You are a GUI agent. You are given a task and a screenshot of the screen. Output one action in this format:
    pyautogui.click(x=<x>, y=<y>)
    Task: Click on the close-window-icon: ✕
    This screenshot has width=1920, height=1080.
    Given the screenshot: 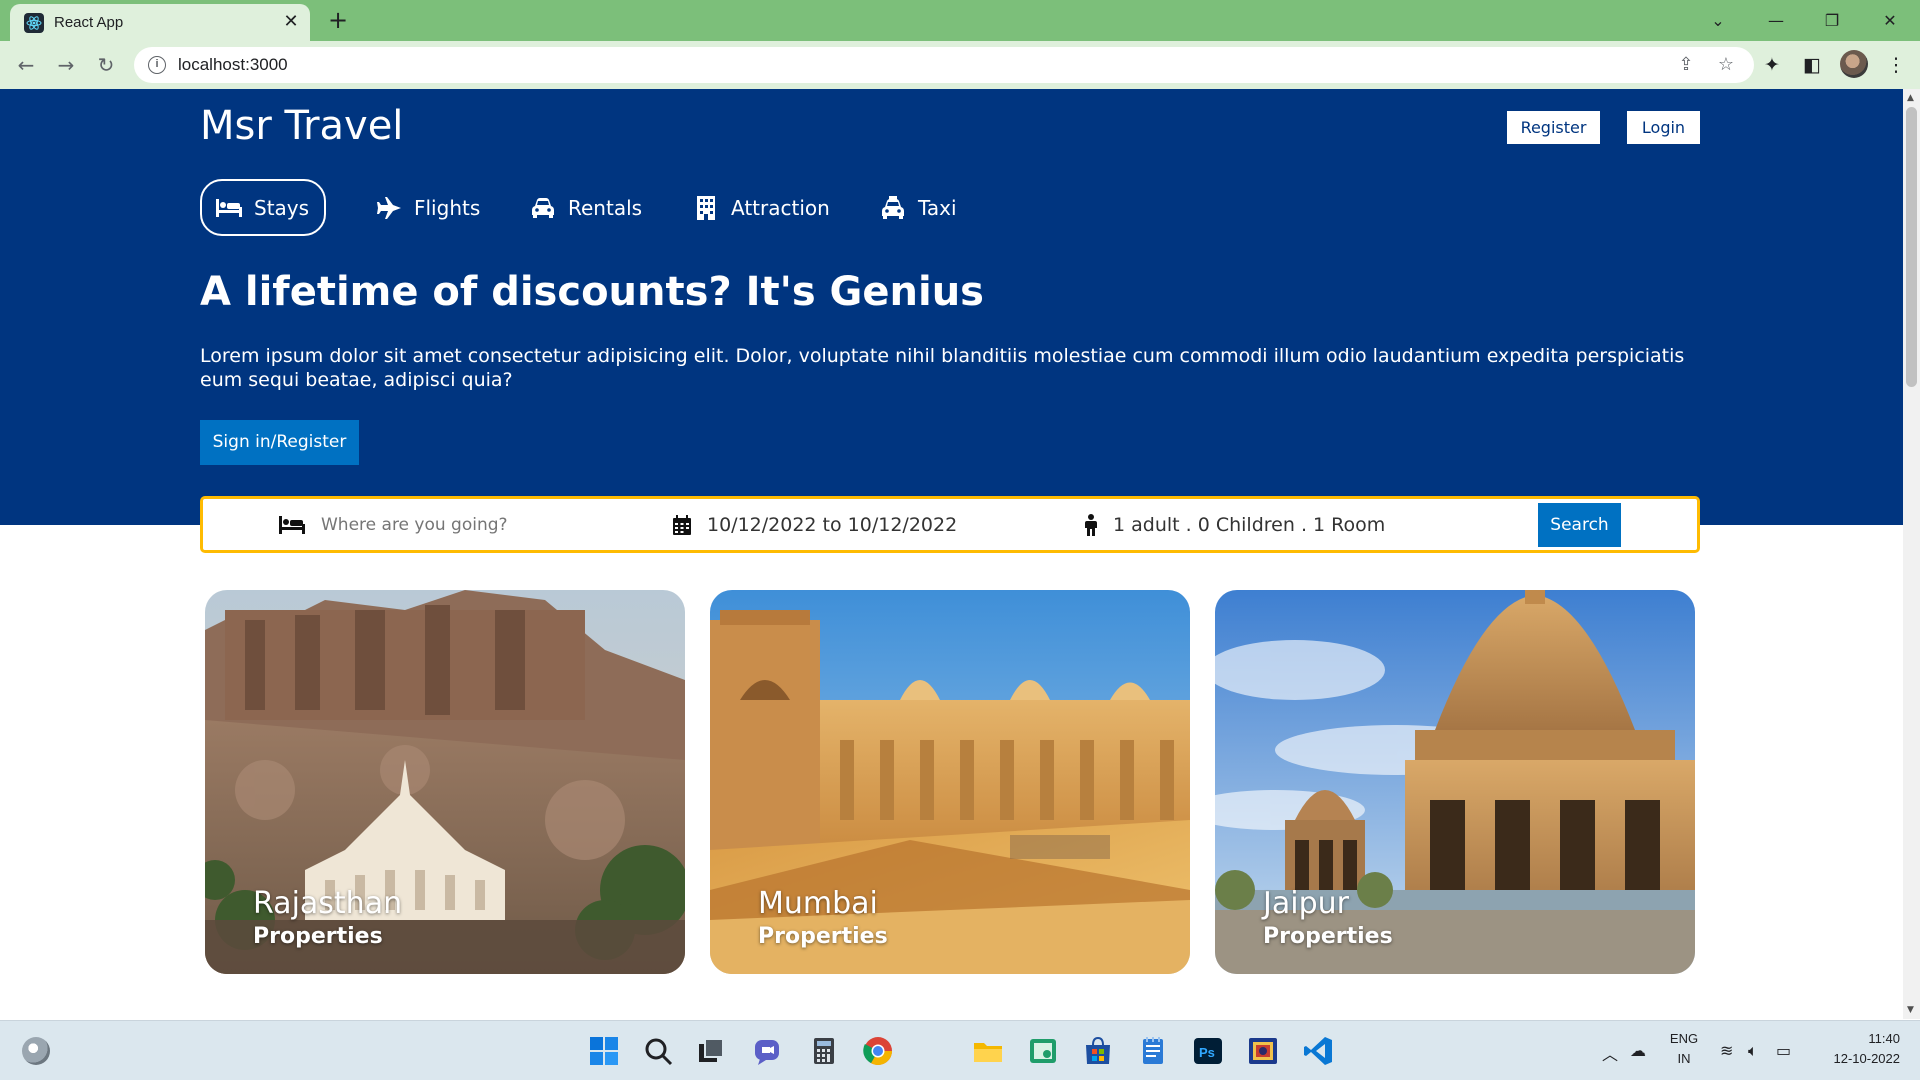 What is the action you would take?
    pyautogui.click(x=1890, y=21)
    